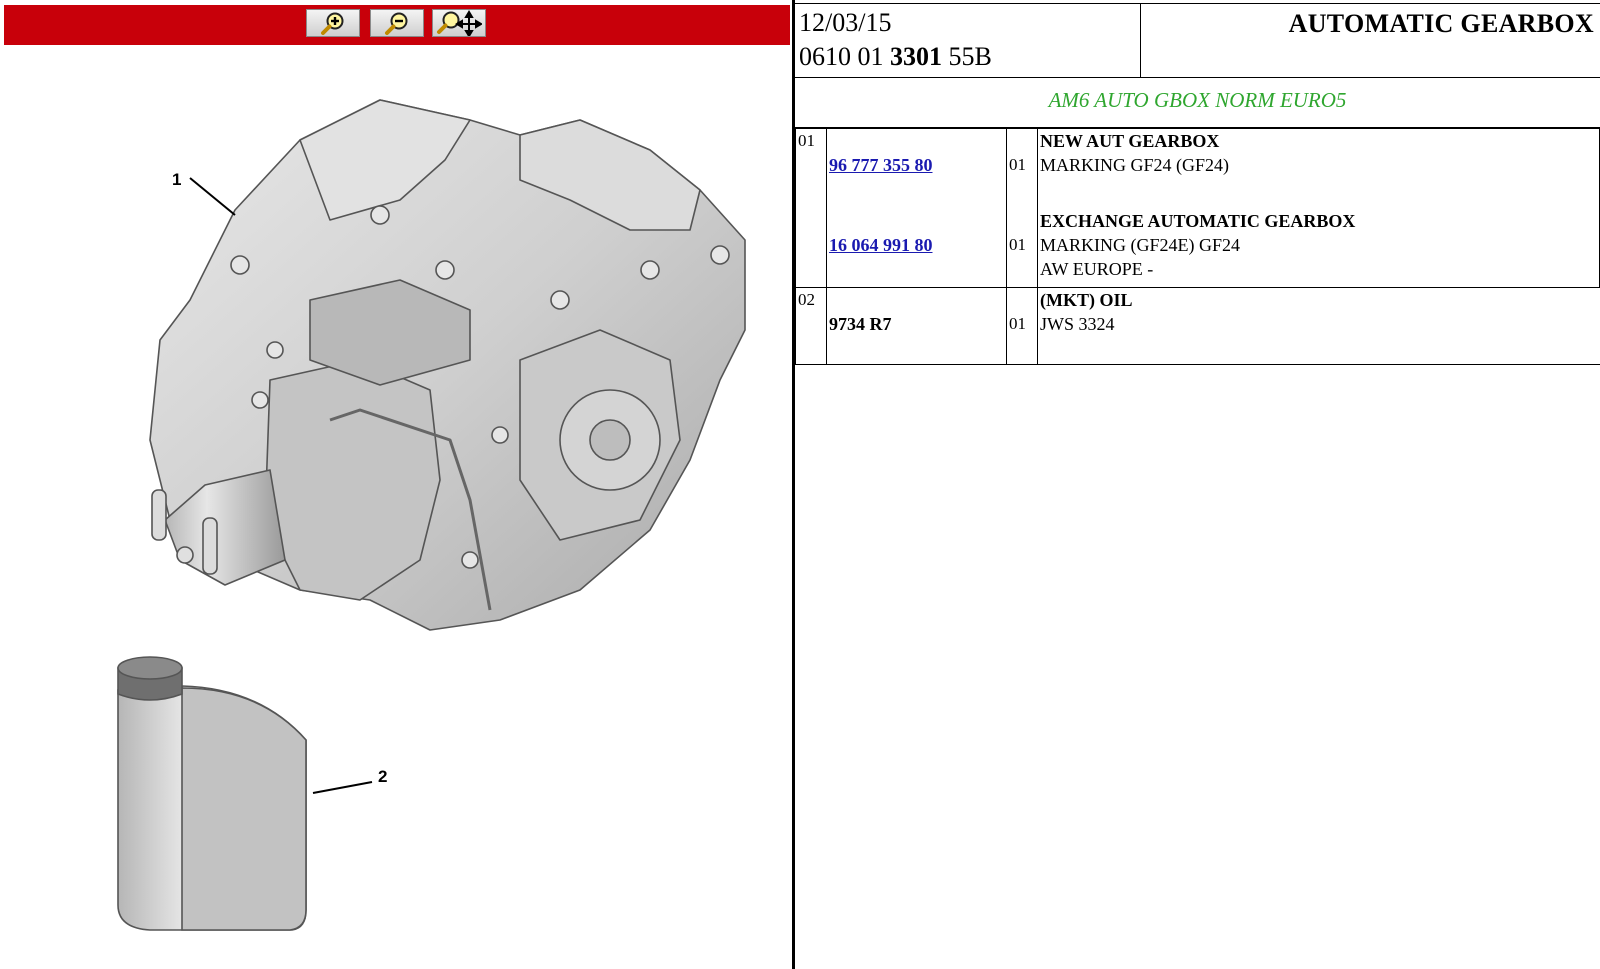  I want to click on zoom-pan-button, so click(459, 23).